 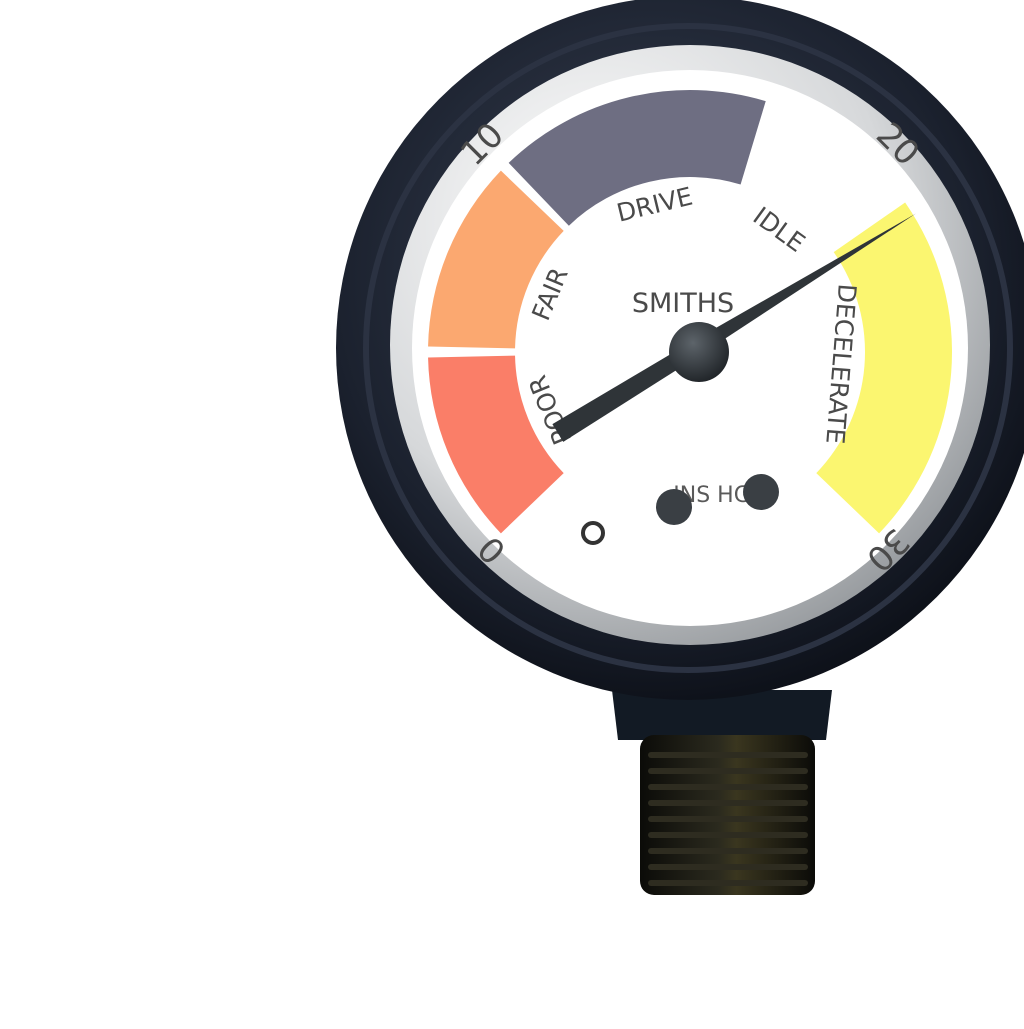 I want to click on gauge-brand: SMITHS, so click(x=683, y=303).